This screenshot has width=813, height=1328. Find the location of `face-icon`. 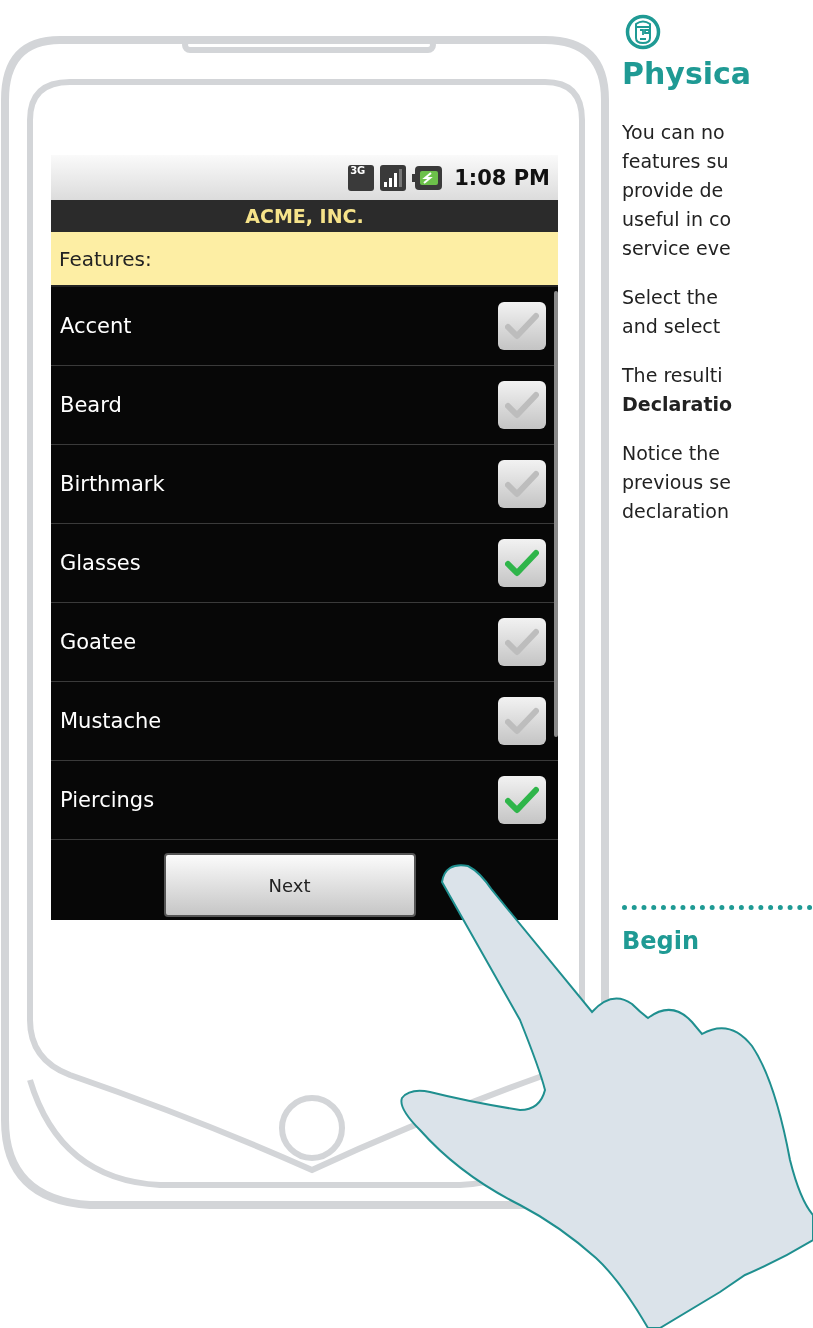

face-icon is located at coordinates (643, 32).